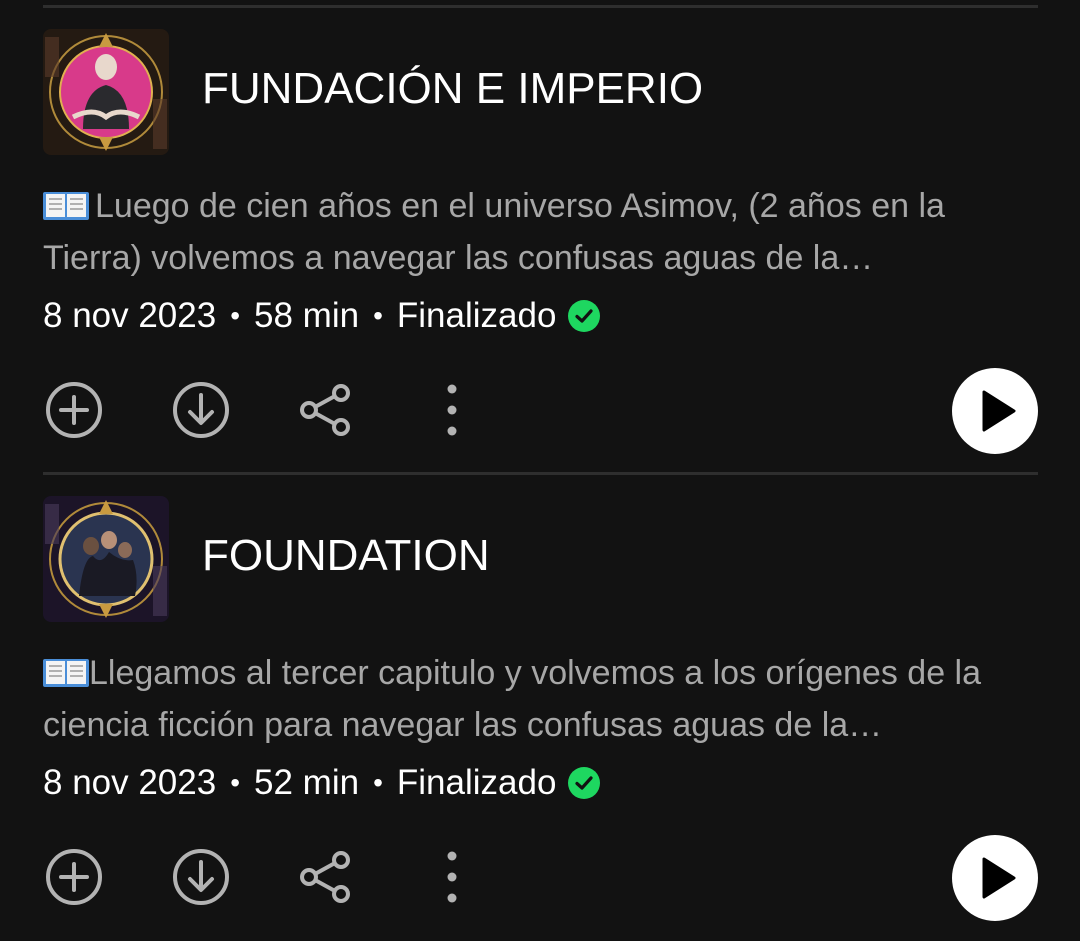  I want to click on episode-title: FOUNDATION, so click(346, 556).